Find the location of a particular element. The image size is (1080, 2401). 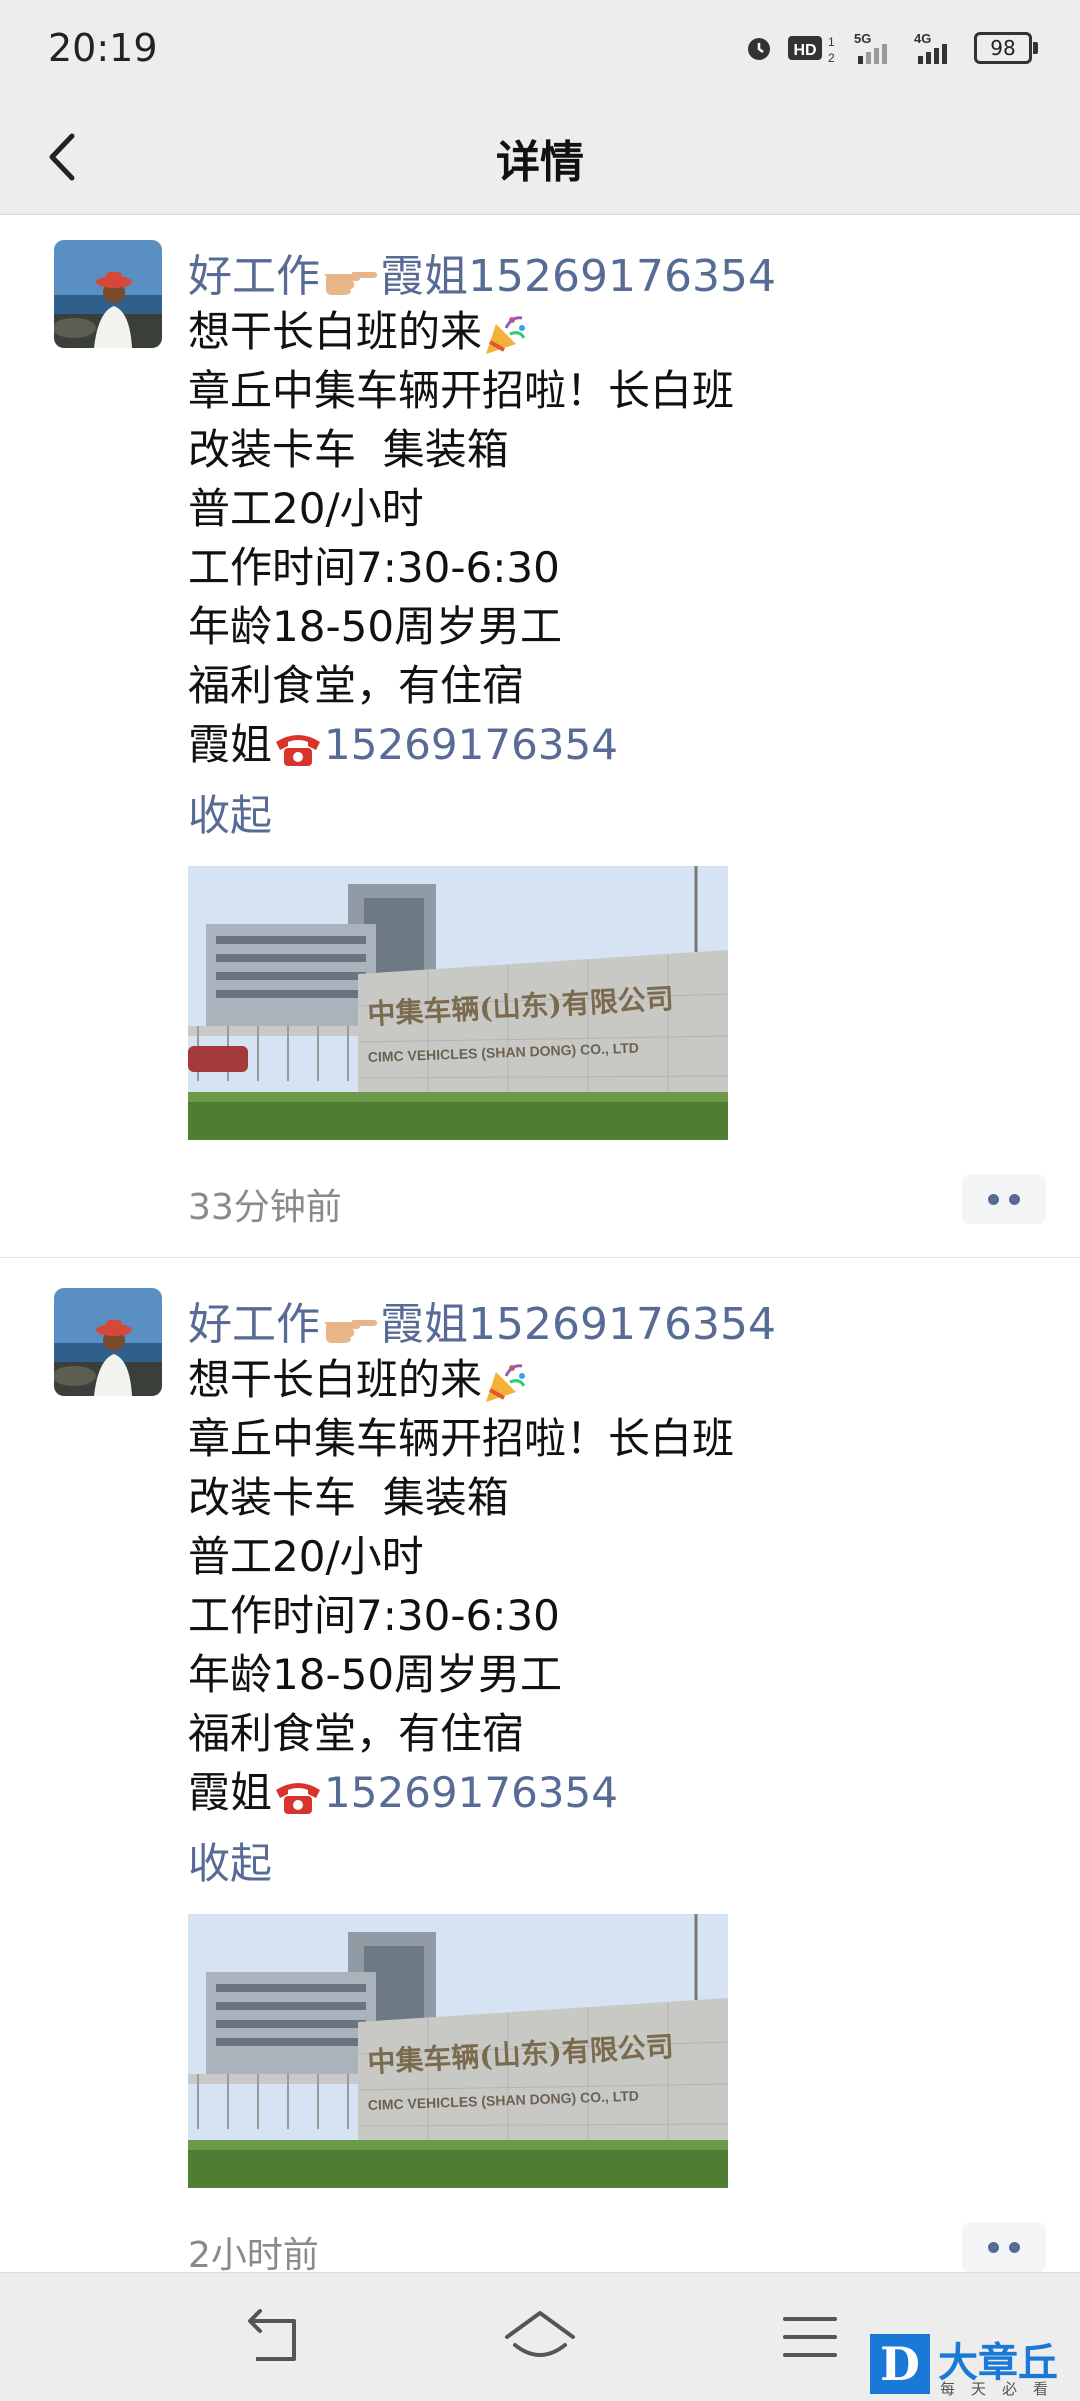

time-ago: 33分钟前 is located at coordinates (265, 1207).